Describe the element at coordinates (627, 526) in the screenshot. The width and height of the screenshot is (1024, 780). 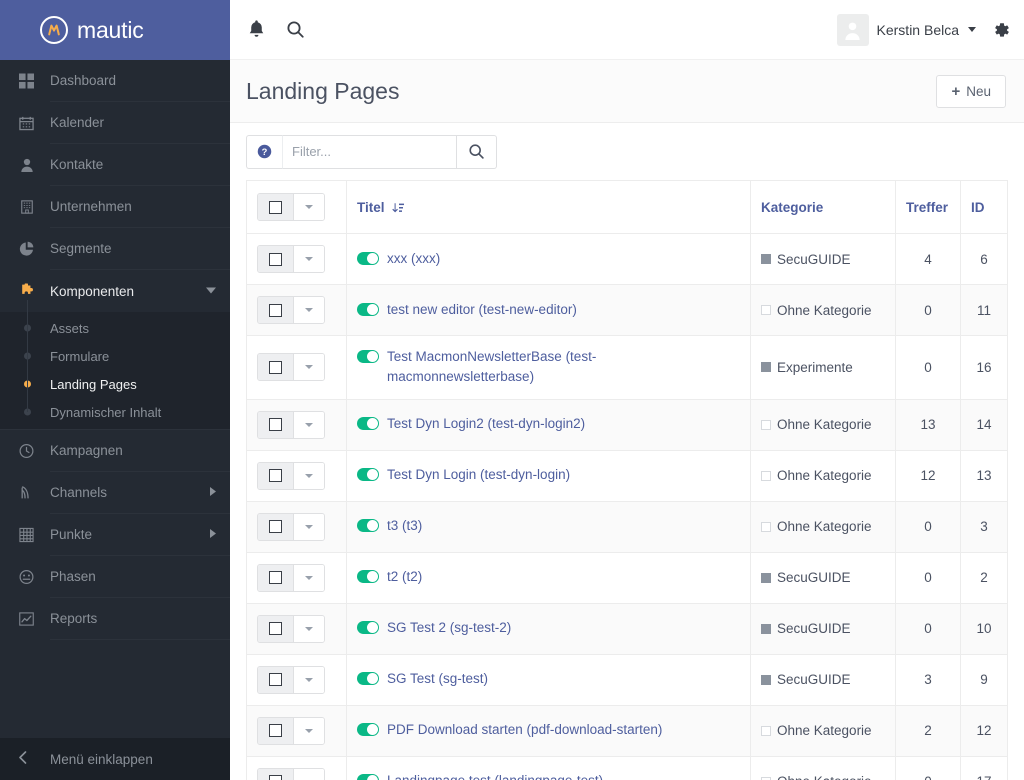
I see `table-row: t3 (t3) Ohne Kategorie 0 3` at that location.